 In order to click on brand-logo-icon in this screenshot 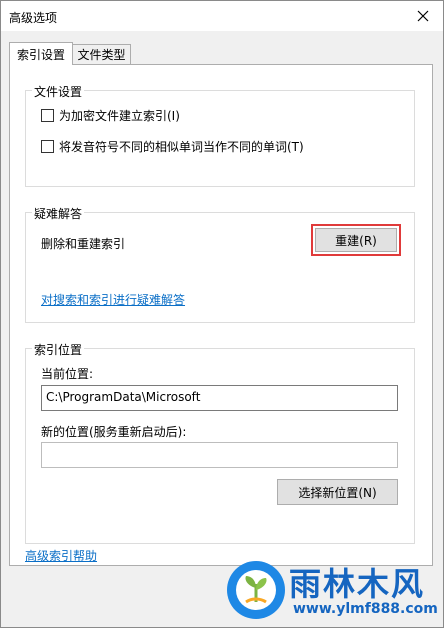, I will do `click(256, 590)`.